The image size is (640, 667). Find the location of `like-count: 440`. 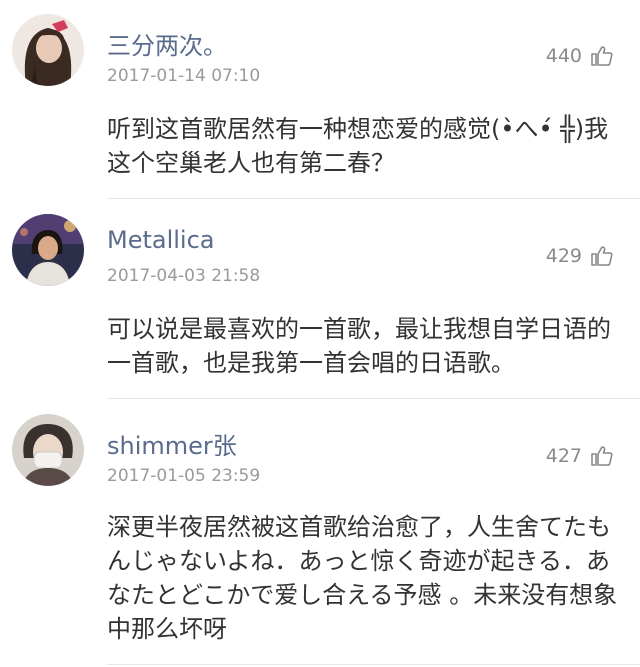

like-count: 440 is located at coordinates (563, 56).